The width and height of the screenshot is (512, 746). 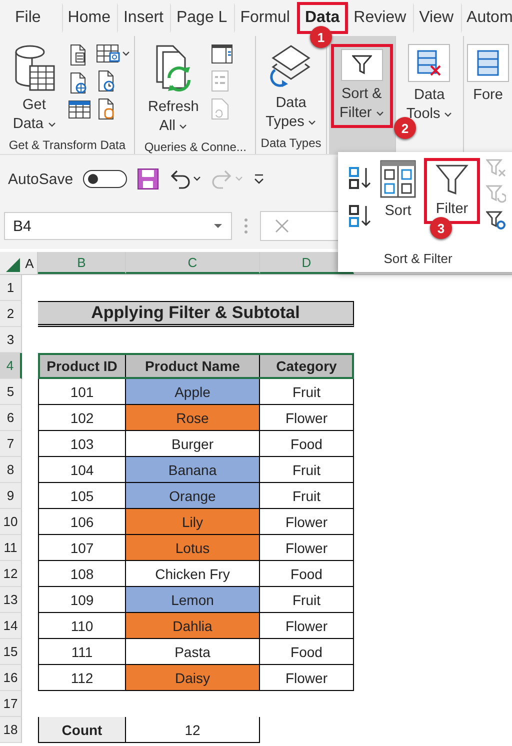 What do you see at coordinates (105, 179) in the screenshot?
I see `autosave-toggle` at bounding box center [105, 179].